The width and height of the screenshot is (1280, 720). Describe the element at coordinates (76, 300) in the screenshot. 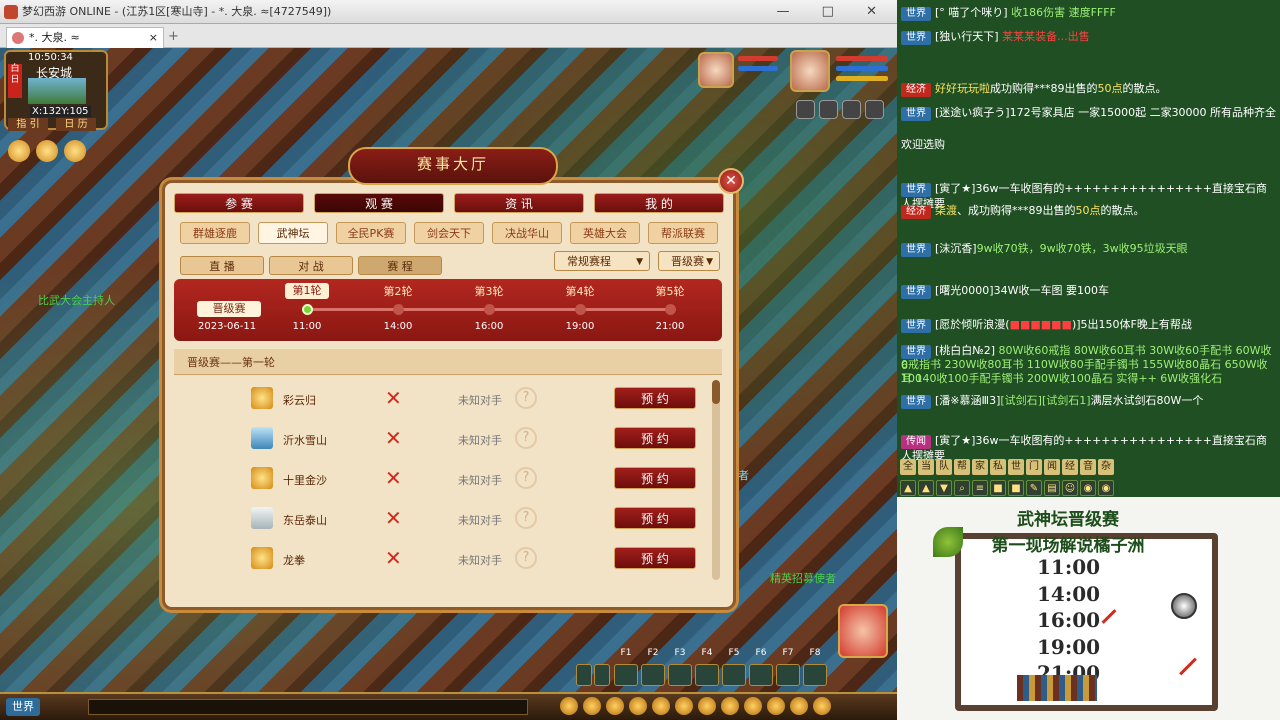

I see `npc-name: 比武大会主持人` at that location.